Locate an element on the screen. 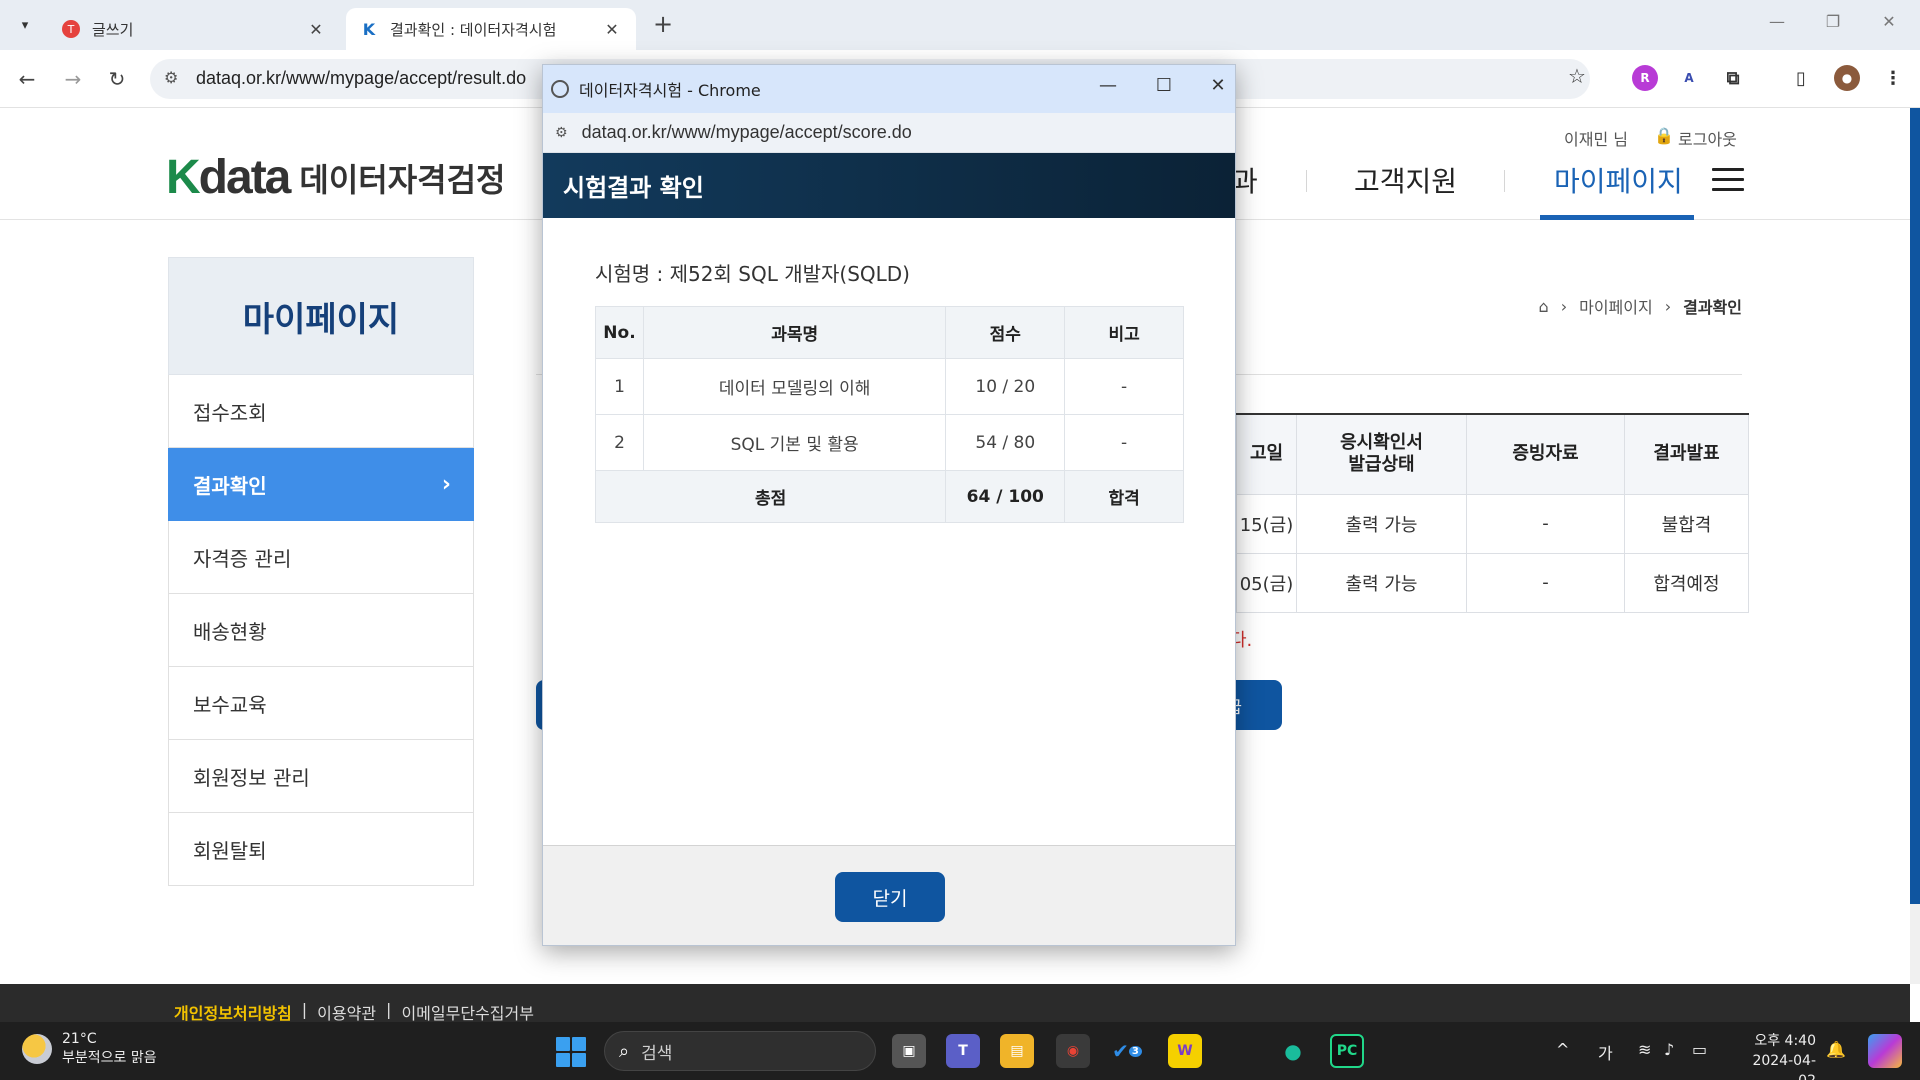 Image resolution: width=1920 pixels, height=1080 pixels. home-icon: ⌂ is located at coordinates (1544, 306).